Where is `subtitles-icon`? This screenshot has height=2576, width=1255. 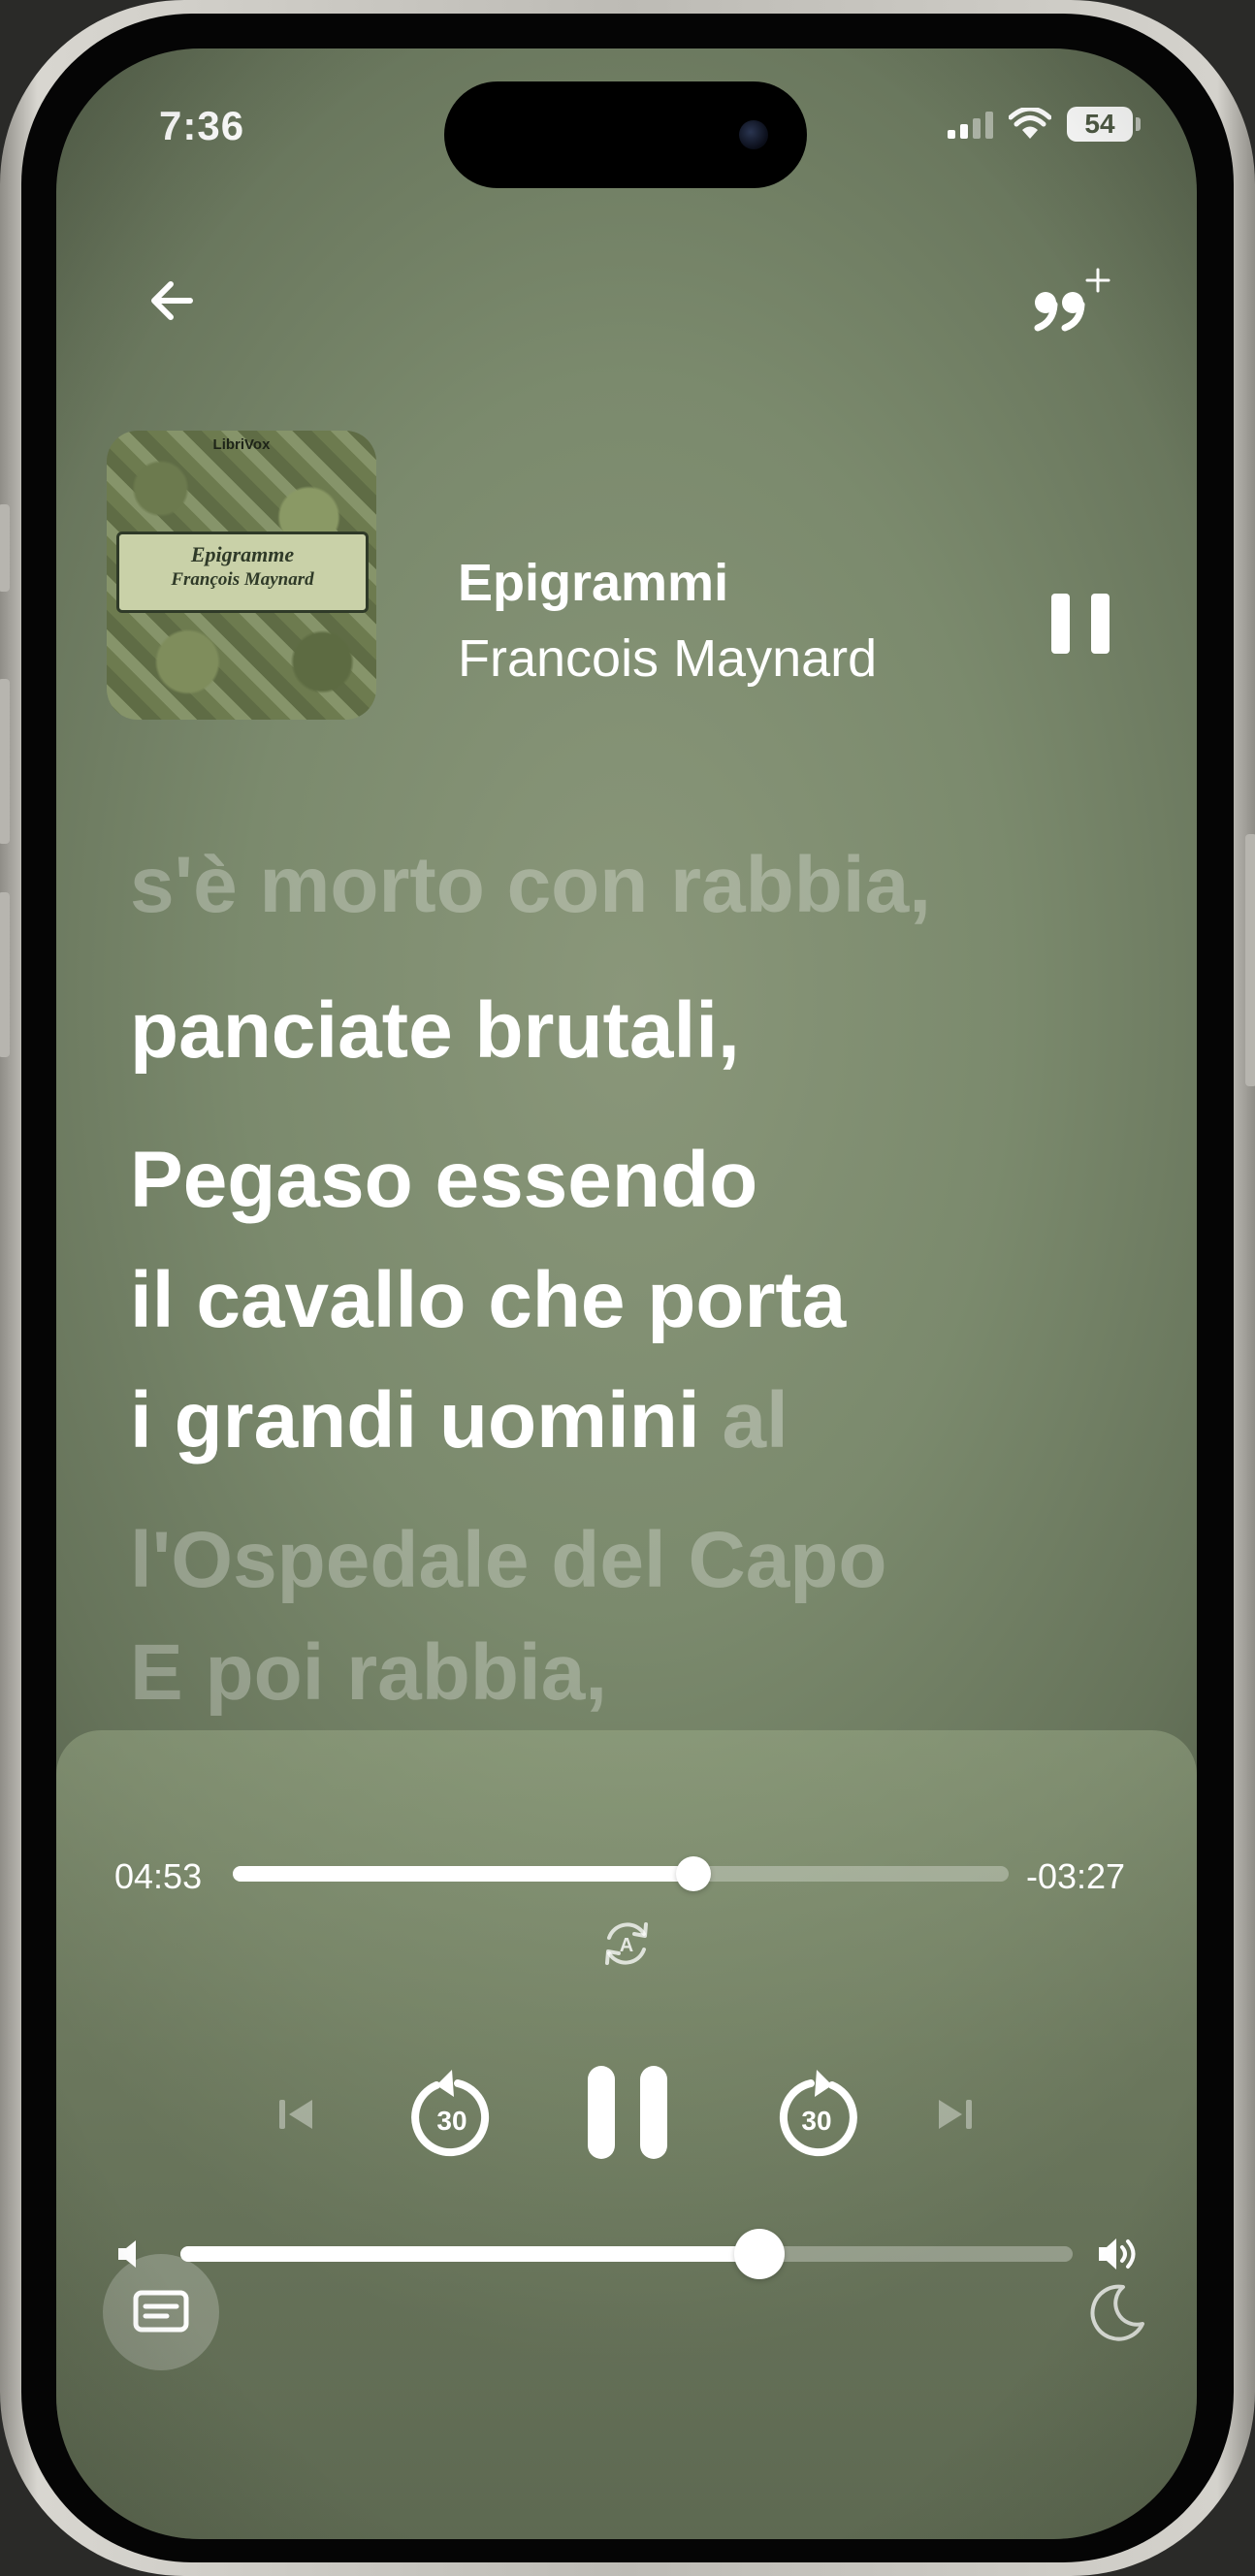 subtitles-icon is located at coordinates (161, 2311).